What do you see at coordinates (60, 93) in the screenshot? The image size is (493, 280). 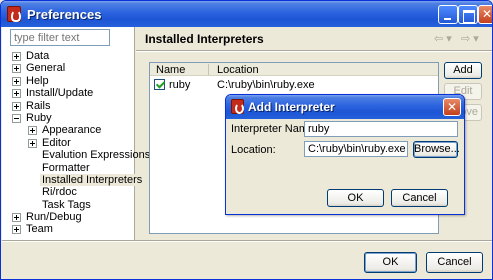 I see `tree-item-label: Install/Update` at bounding box center [60, 93].